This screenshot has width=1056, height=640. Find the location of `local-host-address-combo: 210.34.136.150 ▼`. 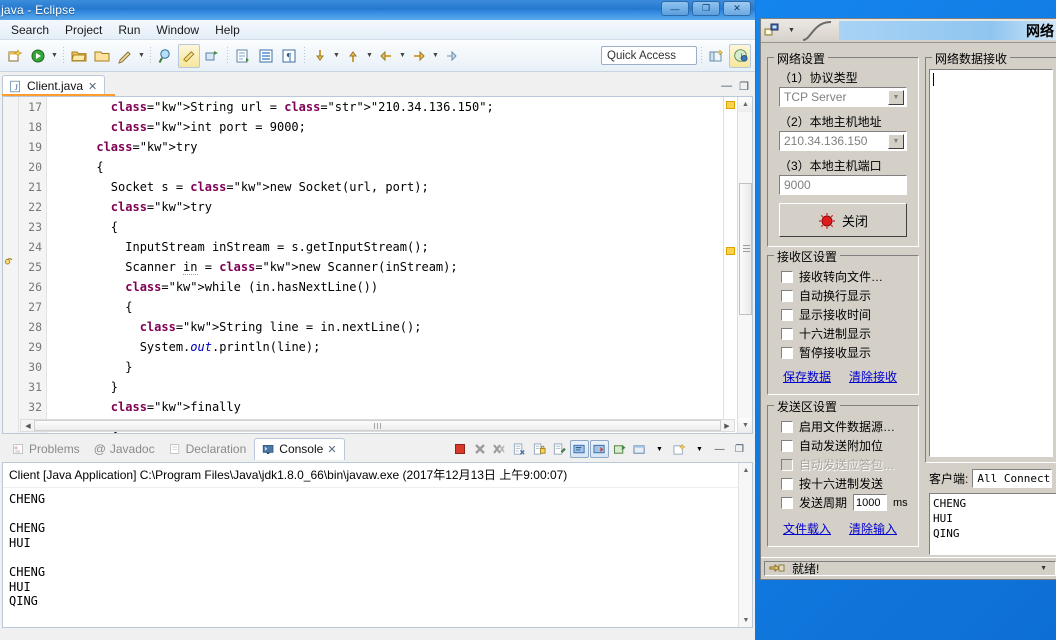

local-host-address-combo: 210.34.136.150 ▼ is located at coordinates (843, 141).